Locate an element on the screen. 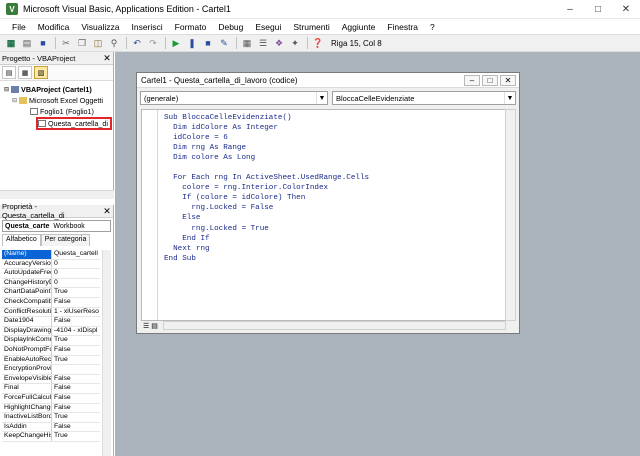 This screenshot has height=456, width=640. full-module-view-icon: ▤ is located at coordinates (154, 326).